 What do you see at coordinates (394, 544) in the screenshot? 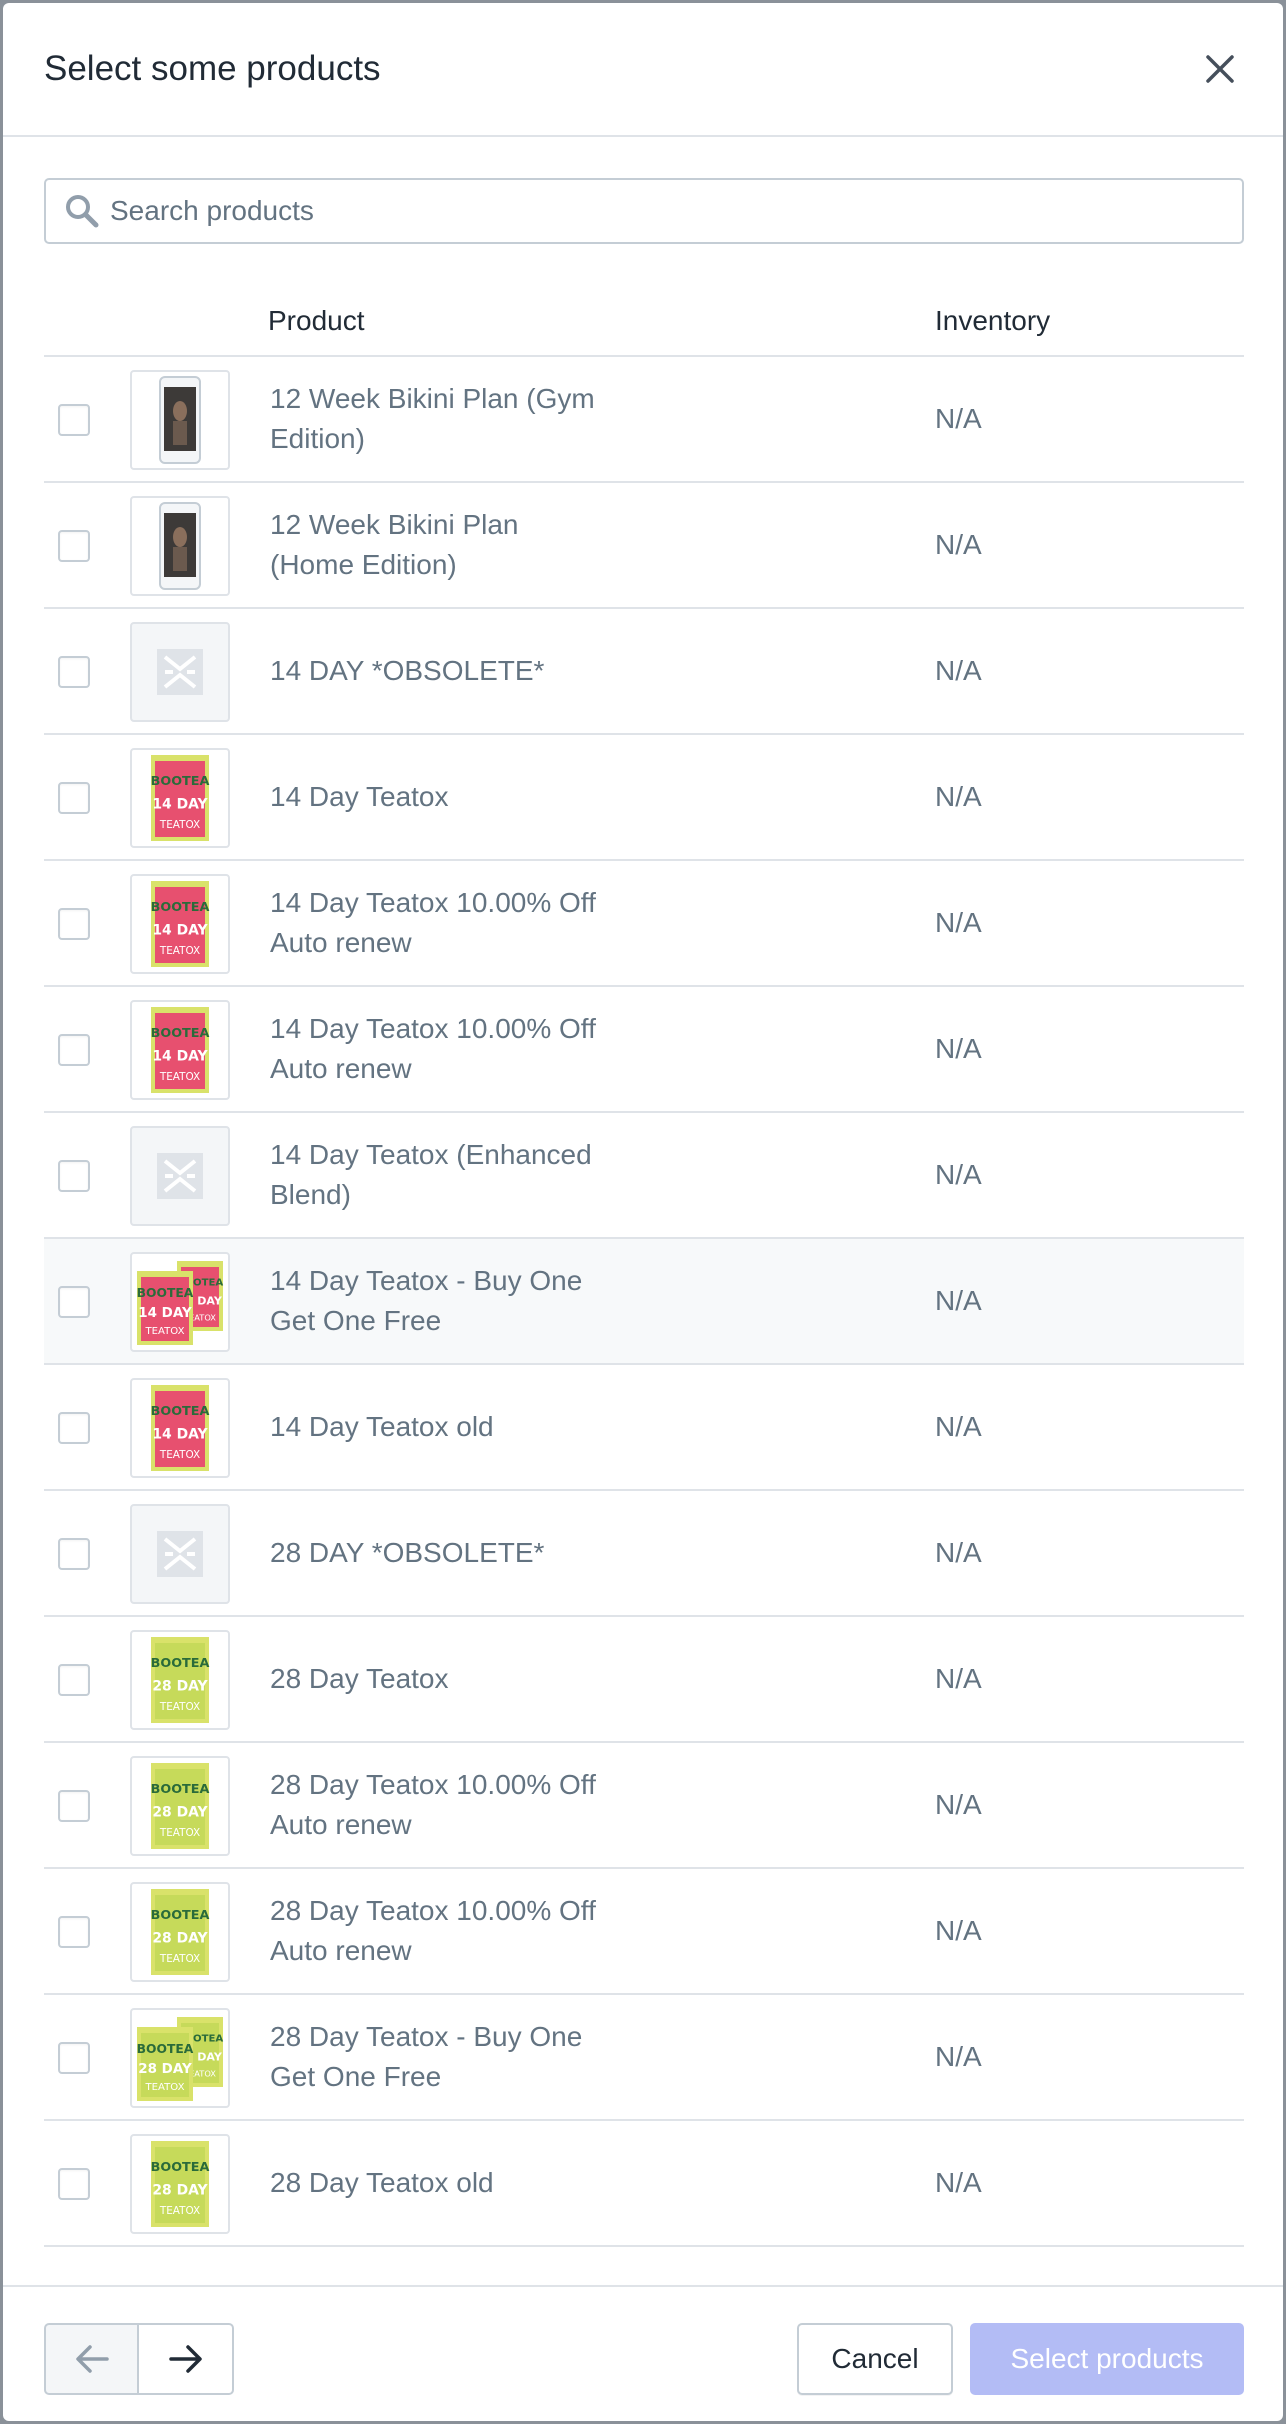
I see `product-name: 12 Week Bikini Plan (Home Edition)` at bounding box center [394, 544].